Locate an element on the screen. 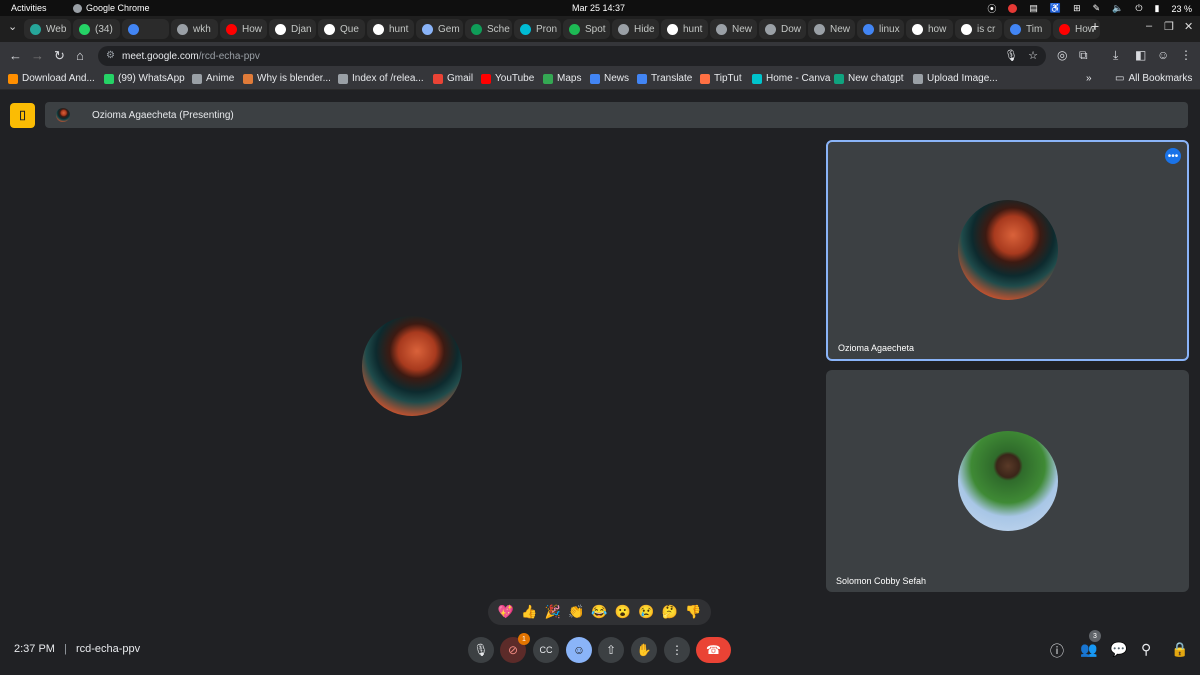 This screenshot has height=675, width=1200. reaction-button: 🤔 is located at coordinates (670, 612).